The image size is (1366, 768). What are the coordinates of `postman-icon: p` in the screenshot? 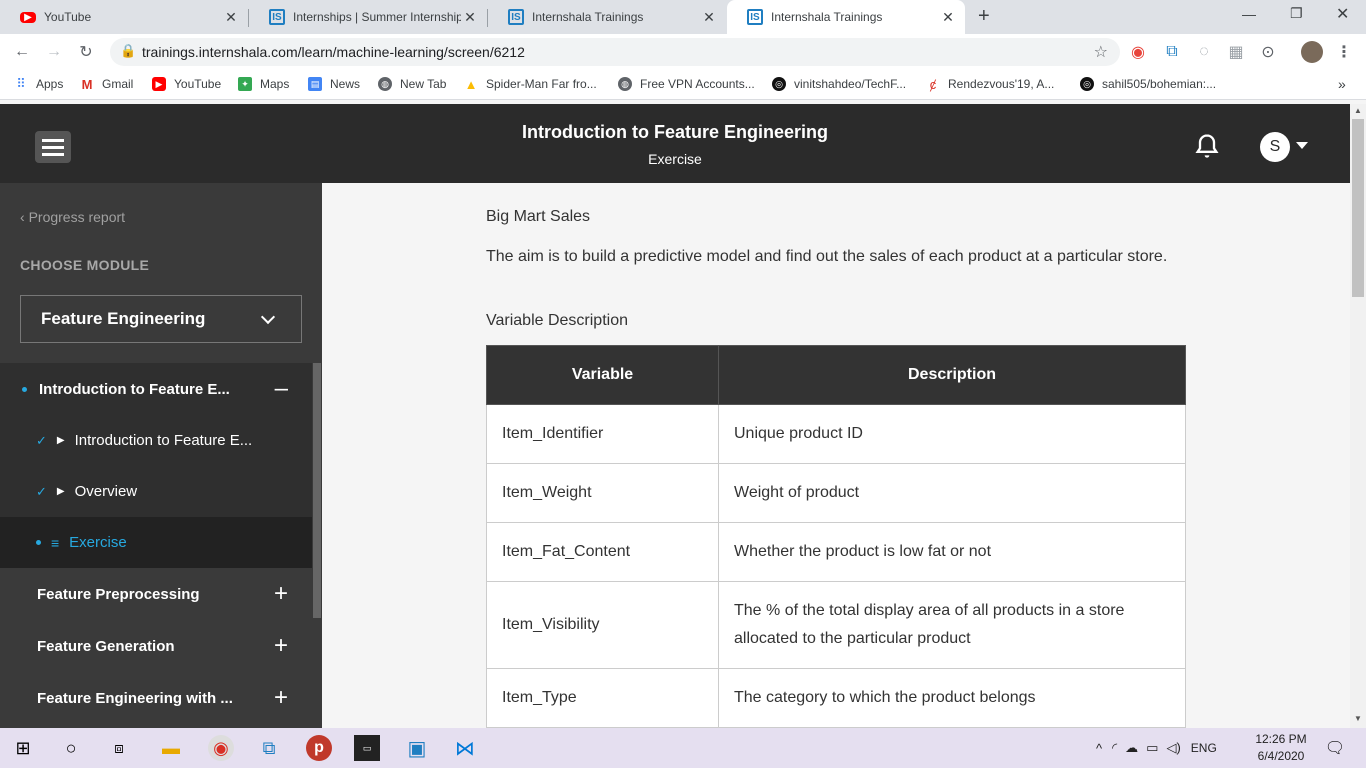 It's located at (319, 748).